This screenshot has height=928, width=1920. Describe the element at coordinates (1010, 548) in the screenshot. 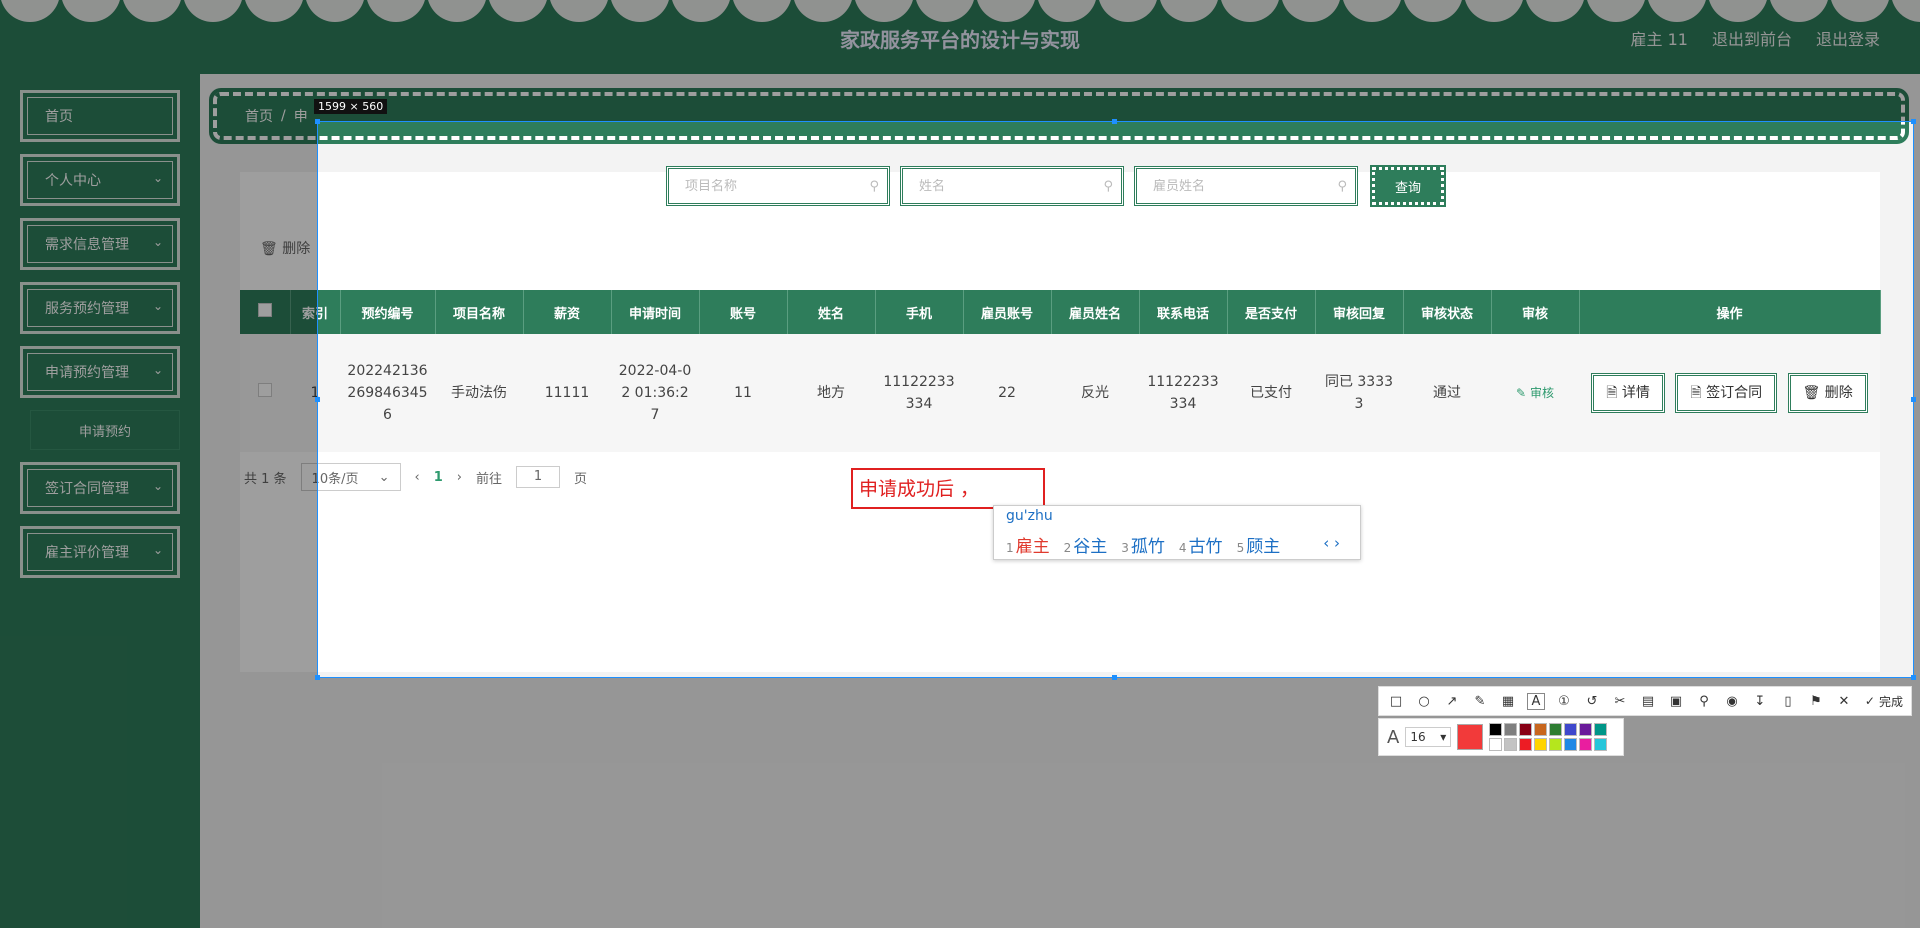

I see `ime-candidate-number: 1` at that location.